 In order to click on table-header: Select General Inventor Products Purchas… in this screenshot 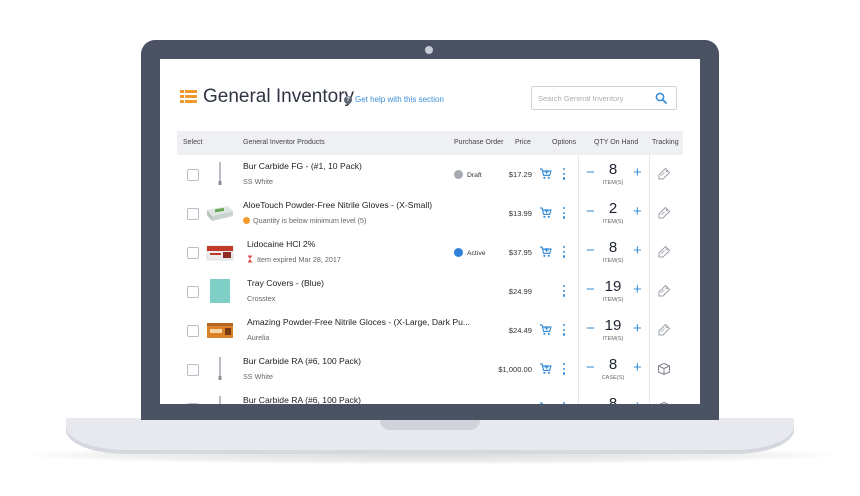, I will do `click(430, 143)`.